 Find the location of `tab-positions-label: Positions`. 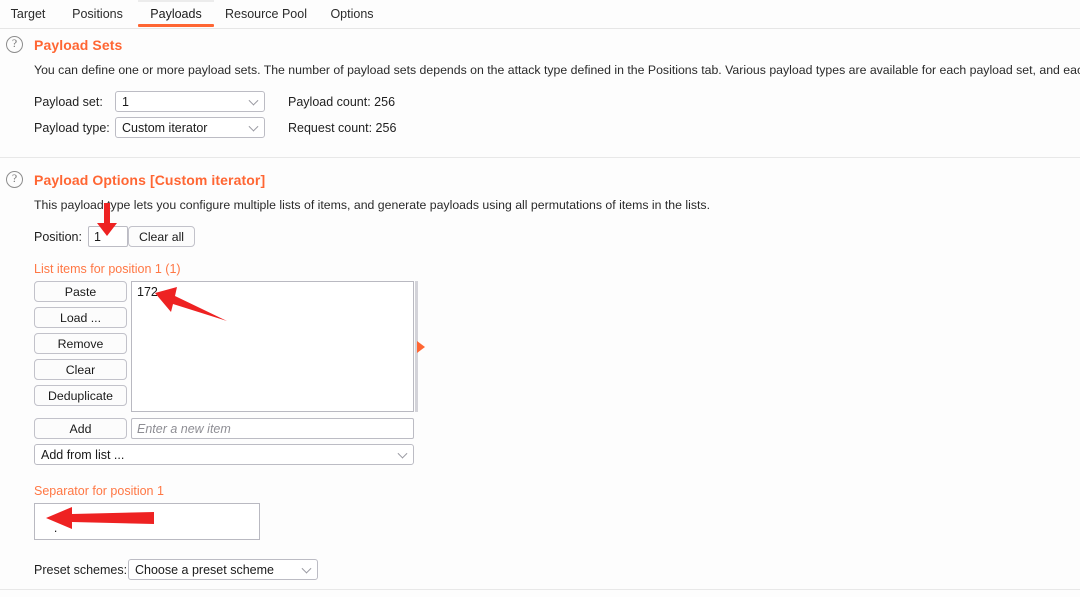

tab-positions-label: Positions is located at coordinates (97, 14).